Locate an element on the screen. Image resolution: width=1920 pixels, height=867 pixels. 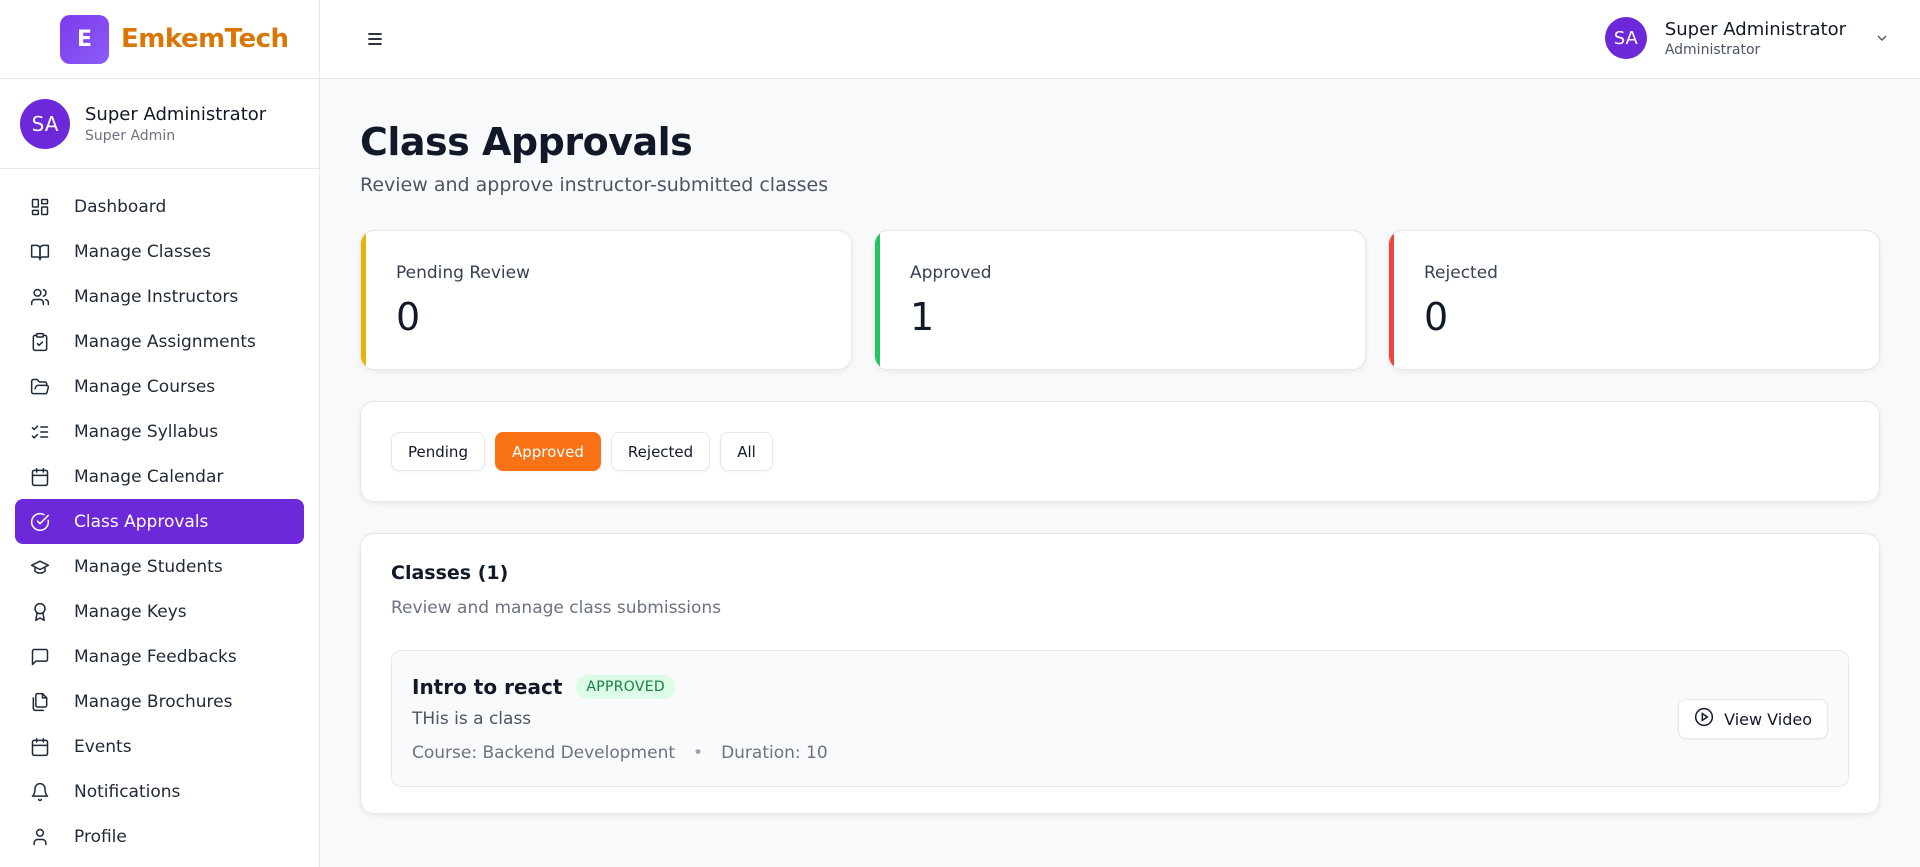
sidebar-item-label: Manage Calendar is located at coordinates (149, 476).